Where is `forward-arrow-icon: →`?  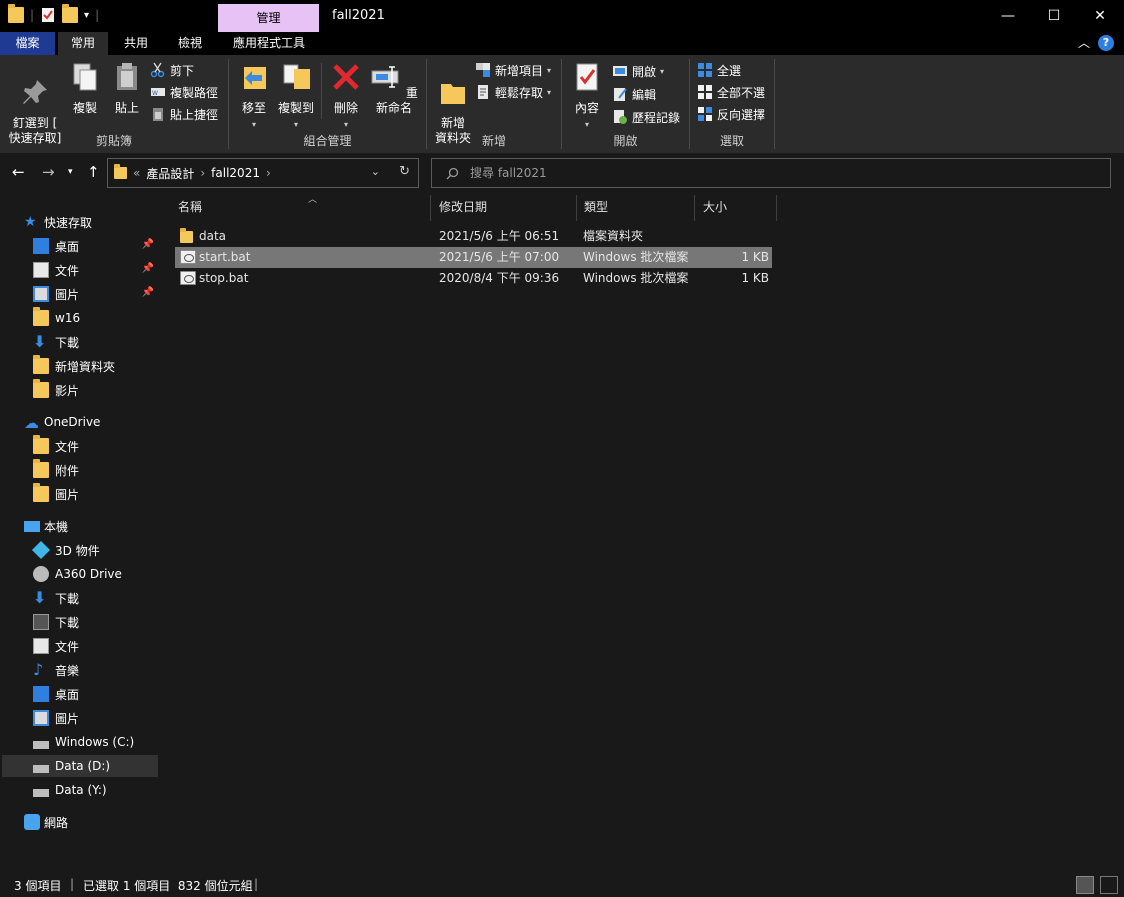 forward-arrow-icon: → is located at coordinates (48, 172).